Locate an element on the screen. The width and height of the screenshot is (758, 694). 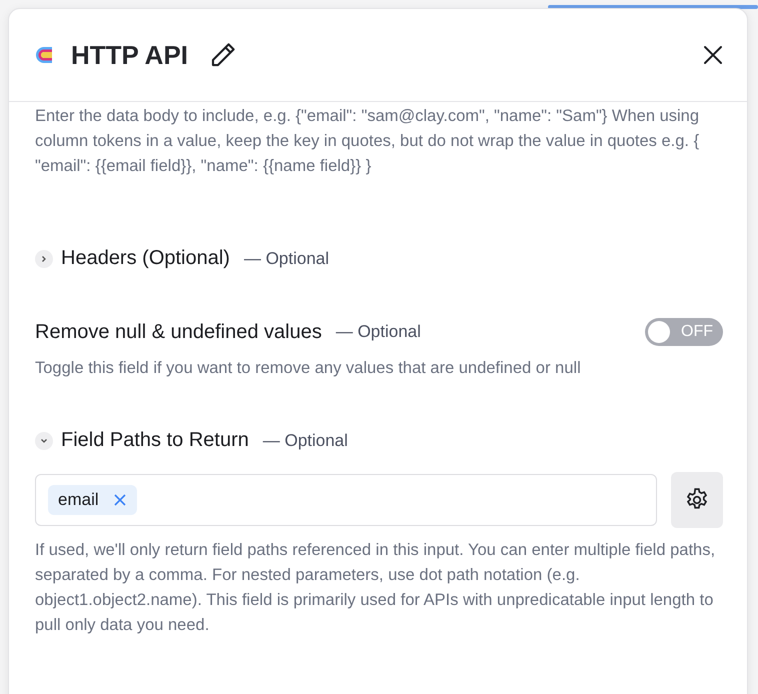
remove-tag-icon is located at coordinates (119, 500).